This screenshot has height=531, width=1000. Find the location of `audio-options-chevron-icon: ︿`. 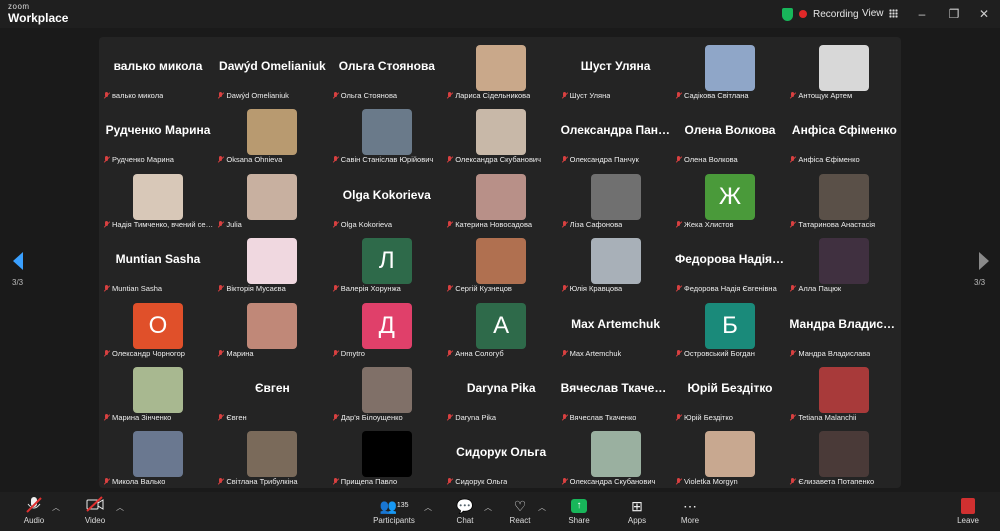

audio-options-chevron-icon: ︿ is located at coordinates (56, 507).